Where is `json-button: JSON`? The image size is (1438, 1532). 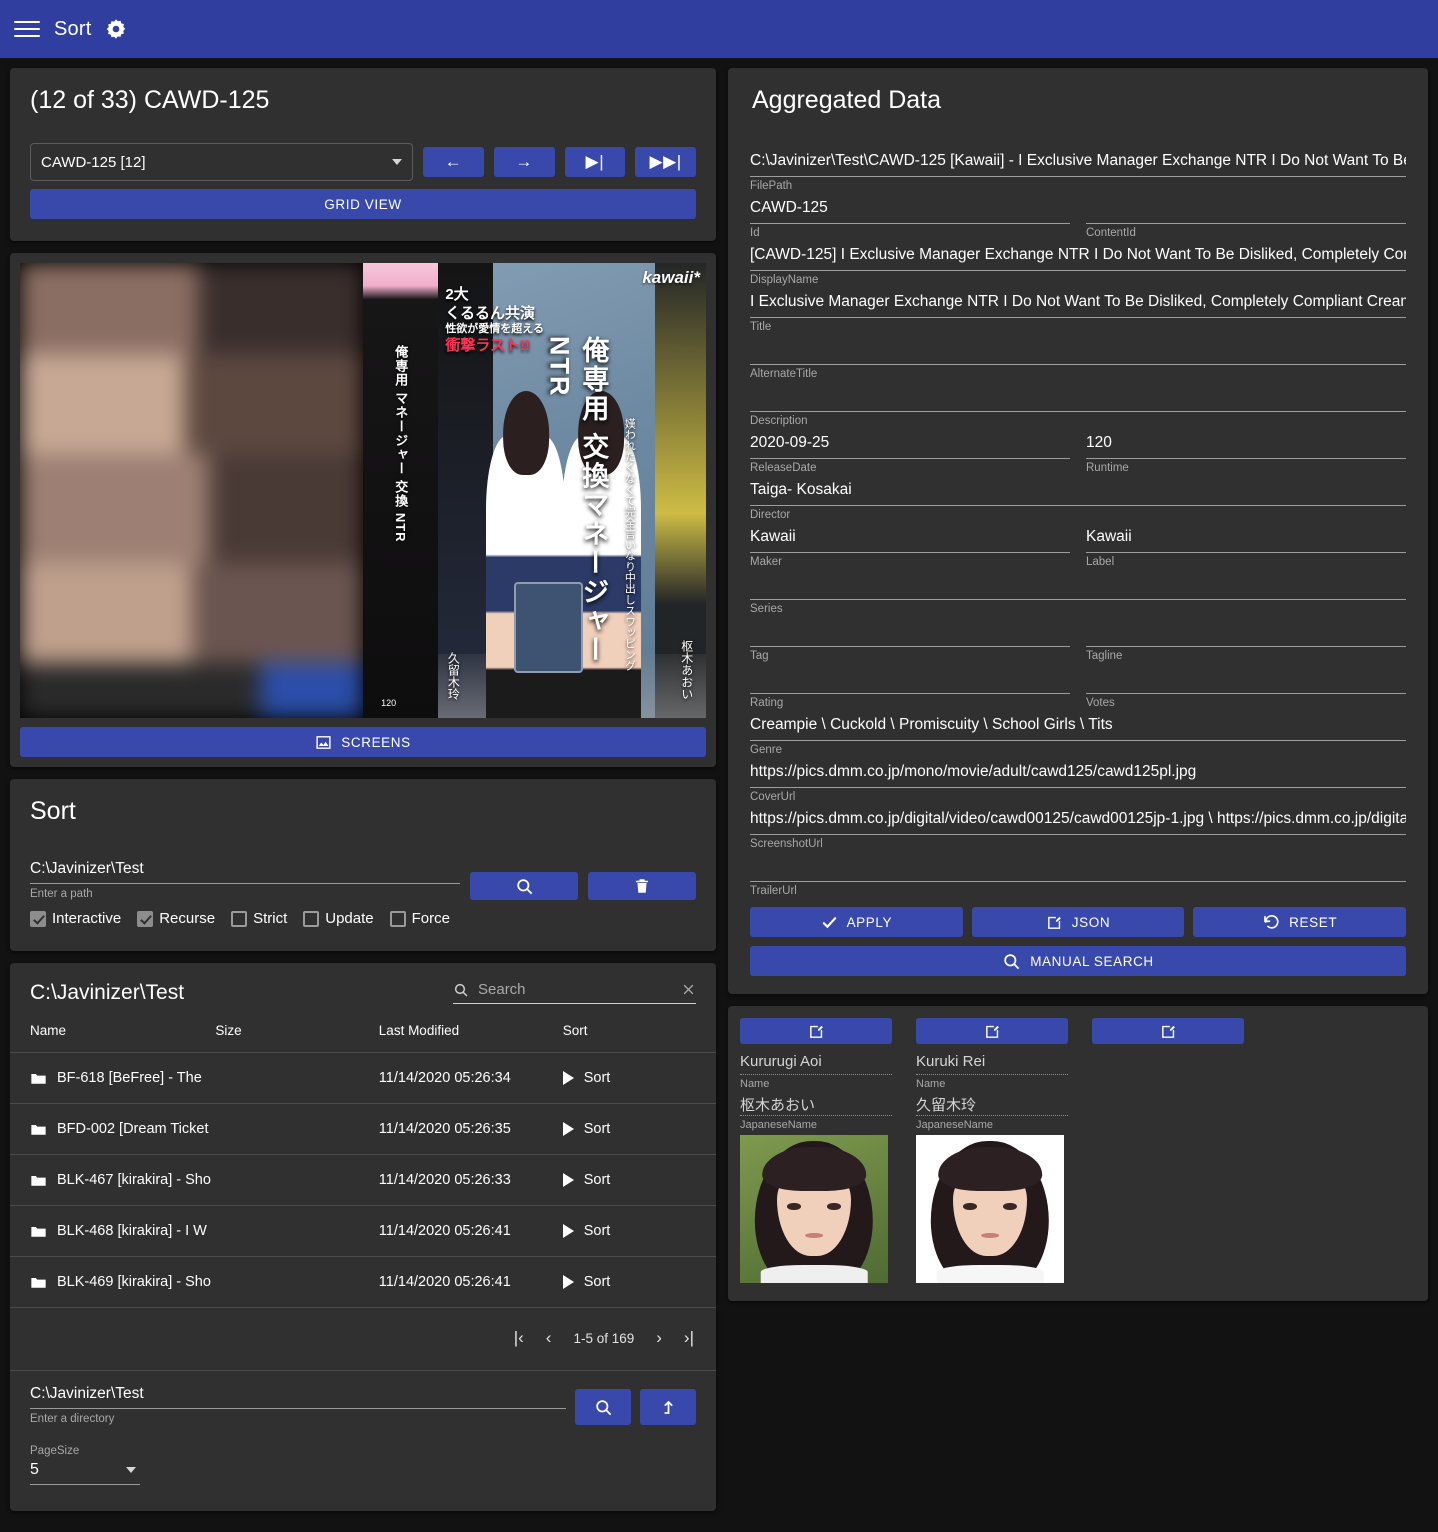 json-button: JSON is located at coordinates (1078, 922).